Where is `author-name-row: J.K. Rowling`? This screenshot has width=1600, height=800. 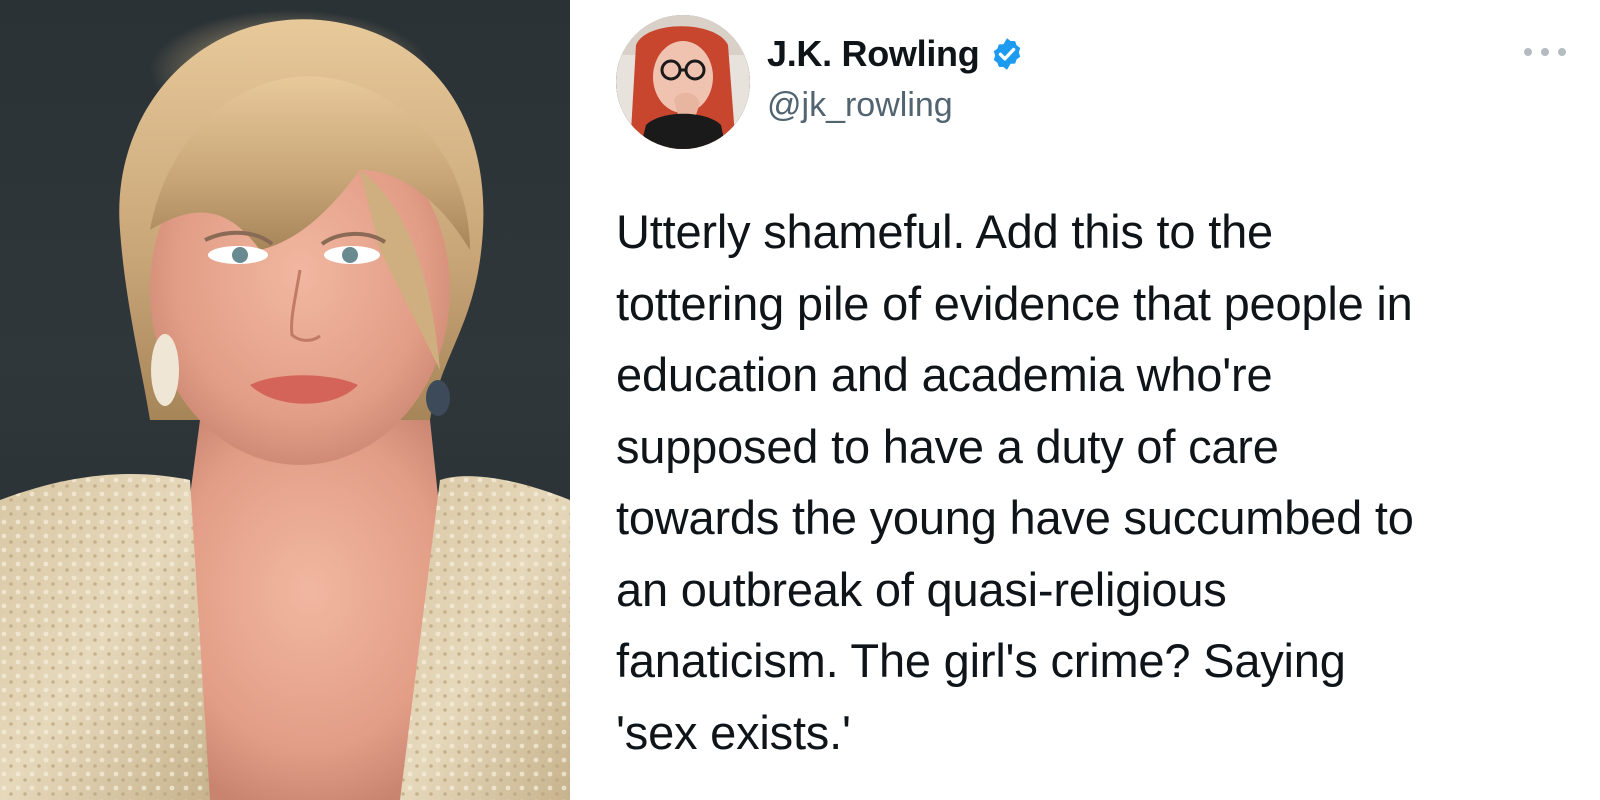 author-name-row: J.K. Rowling is located at coordinates (896, 54).